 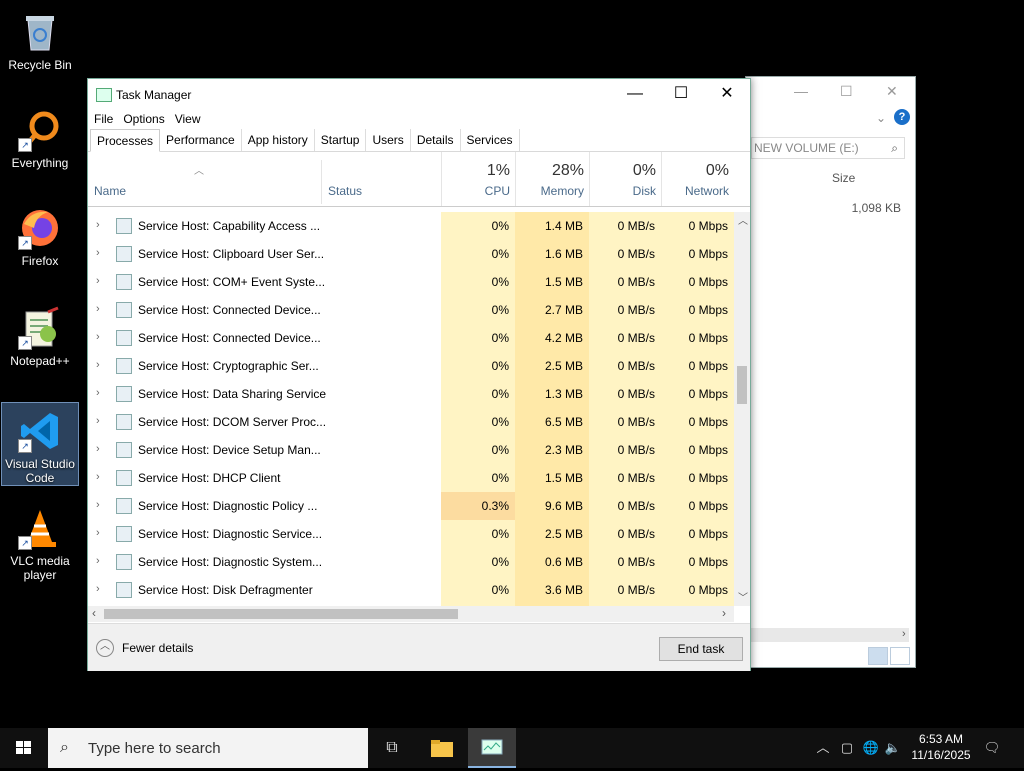 I want to click on desktop-icon-vlc: ↗ VLC media player, so click(x=40, y=542).